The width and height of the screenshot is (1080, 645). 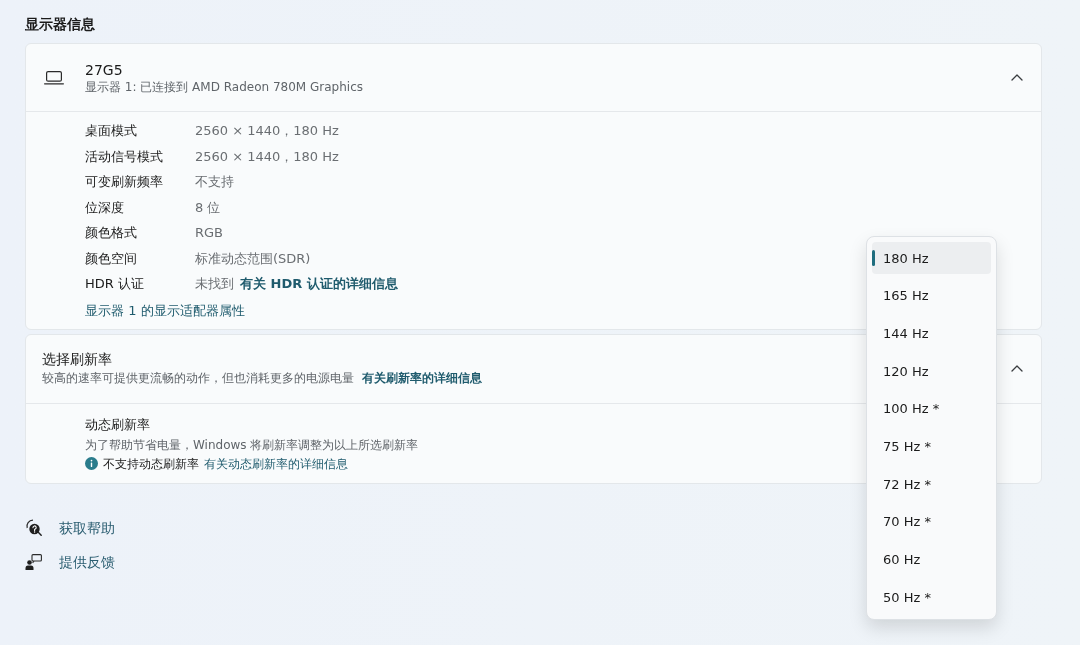 I want to click on unsupported-notice: 不支持动态刷新率, so click(x=151, y=464).